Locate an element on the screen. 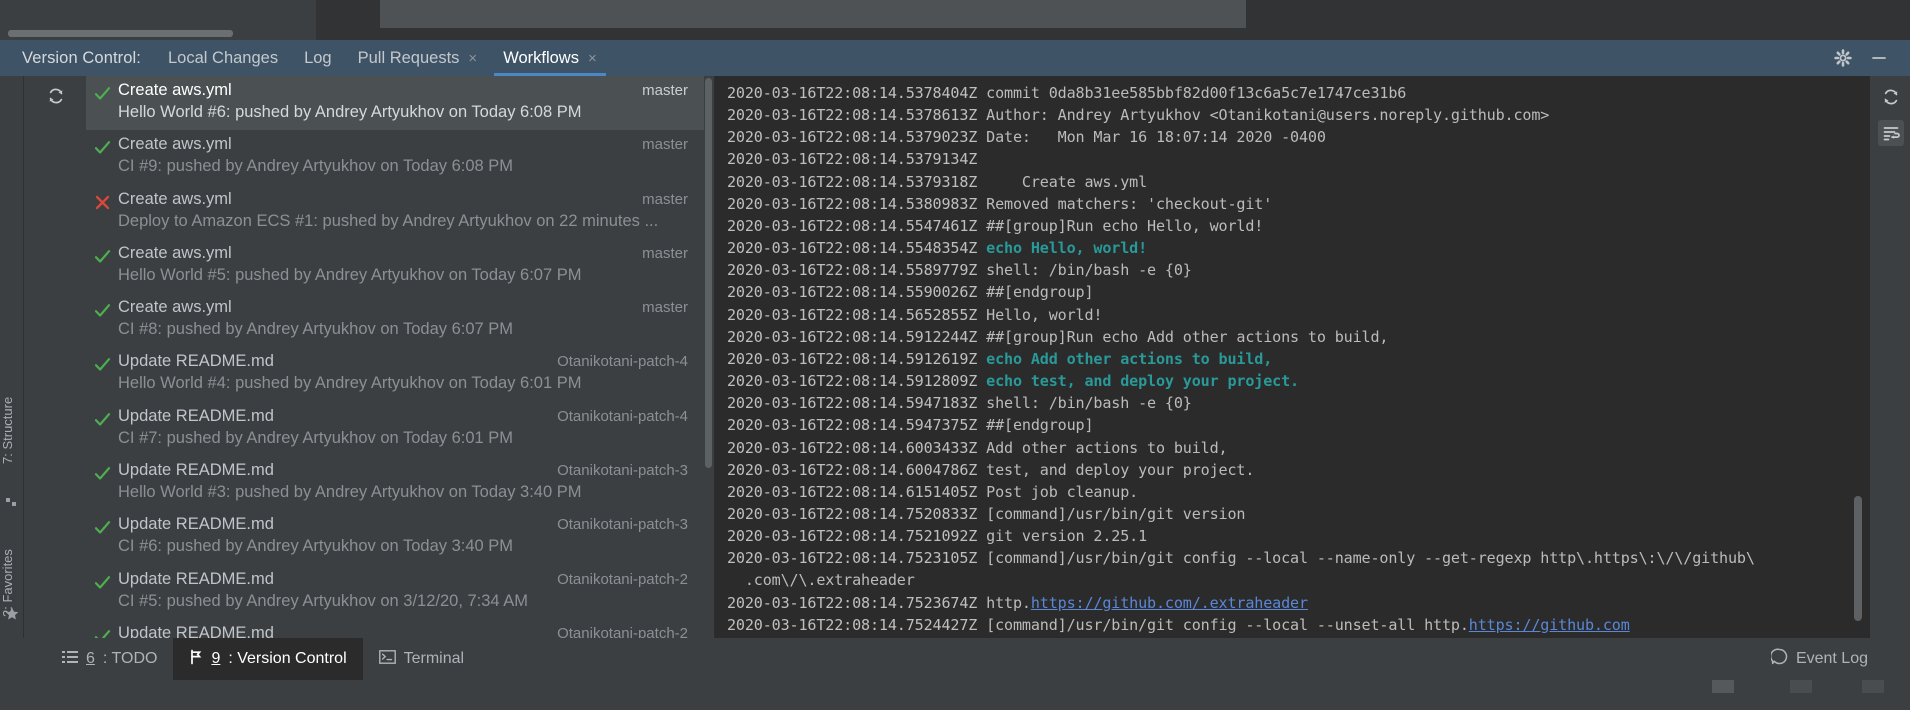 The image size is (1910, 710). log-message: http. is located at coordinates (1004, 602).